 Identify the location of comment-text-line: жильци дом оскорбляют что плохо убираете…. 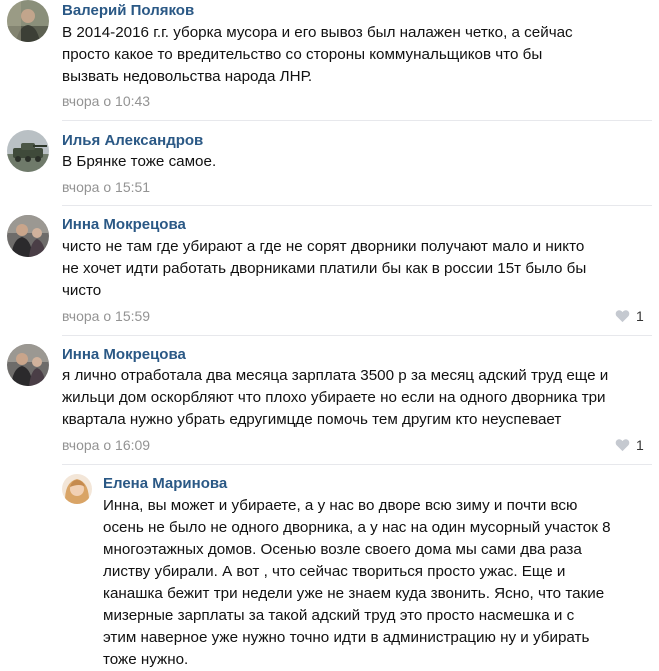
(334, 397).